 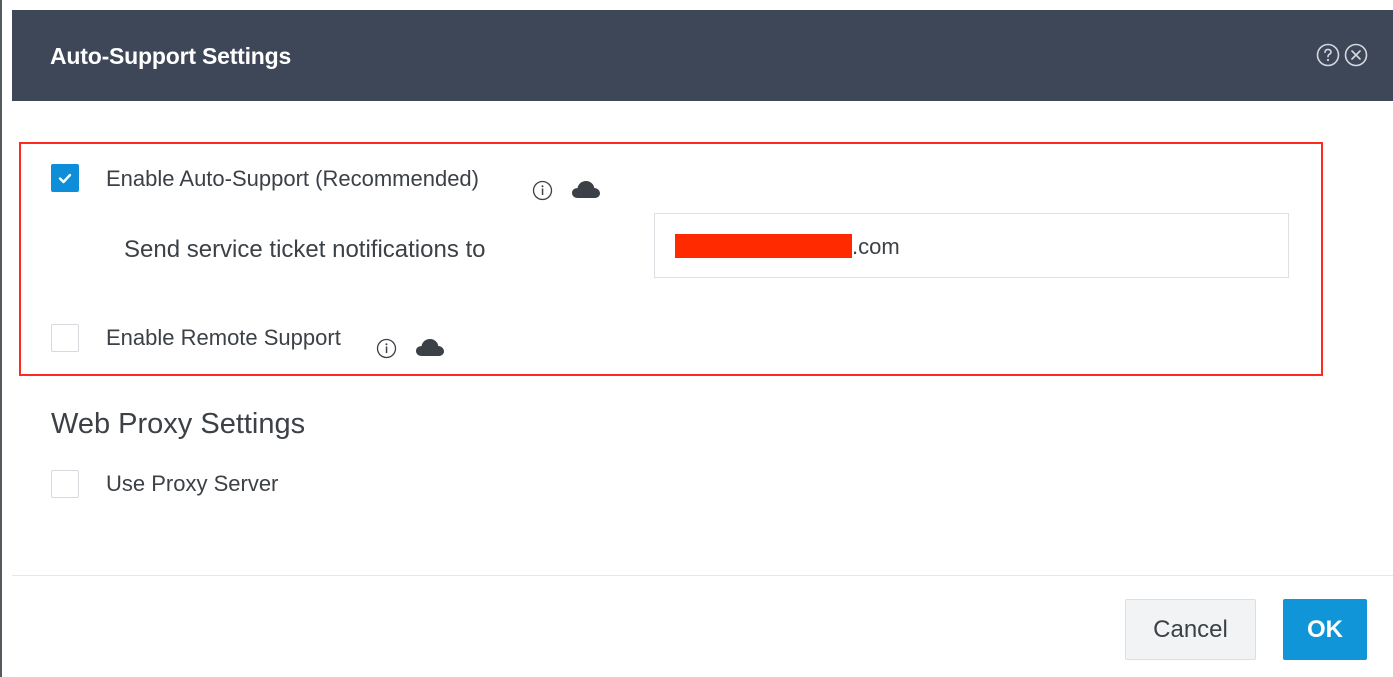 I want to click on enable-remote-support-checkbox, so click(x=65, y=338).